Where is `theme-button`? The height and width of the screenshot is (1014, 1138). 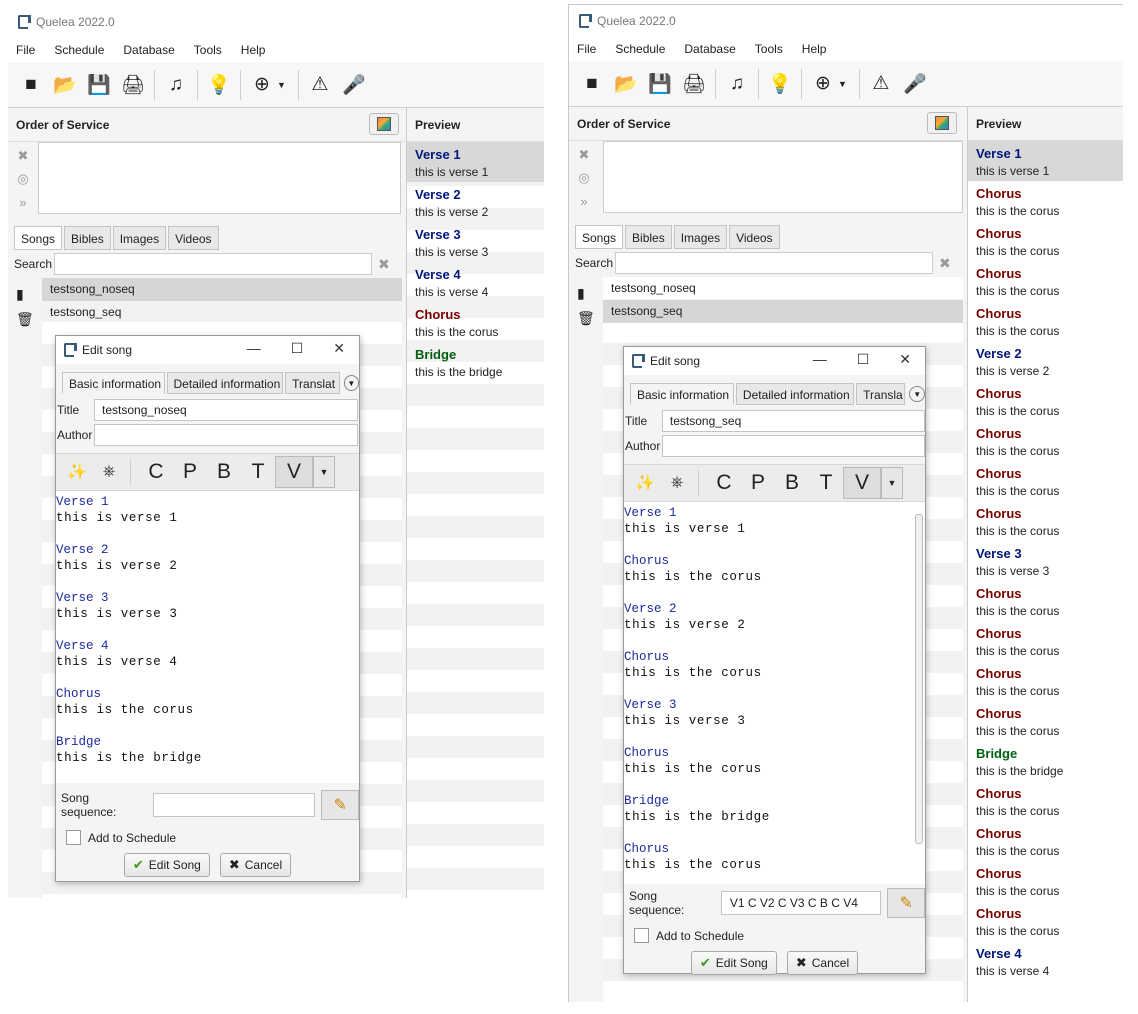
theme-button is located at coordinates (942, 123).